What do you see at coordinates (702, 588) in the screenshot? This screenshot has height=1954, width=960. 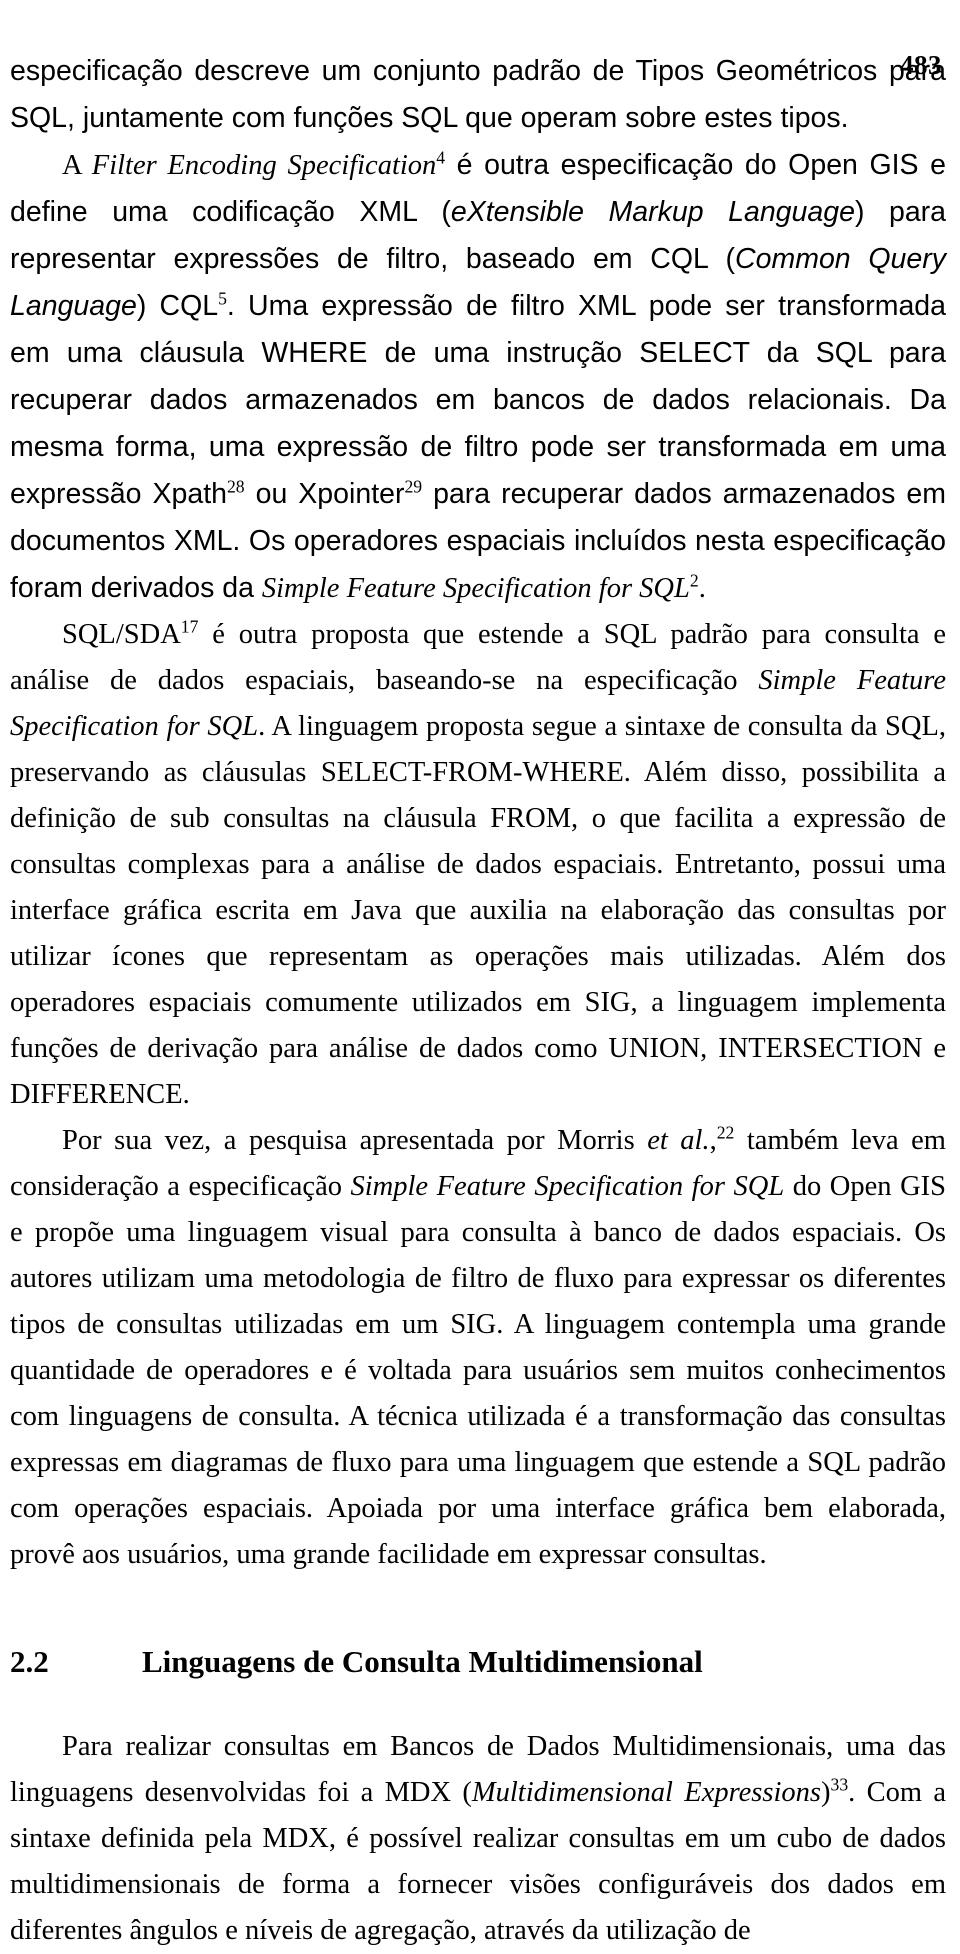 I see `p2-run-16: .` at bounding box center [702, 588].